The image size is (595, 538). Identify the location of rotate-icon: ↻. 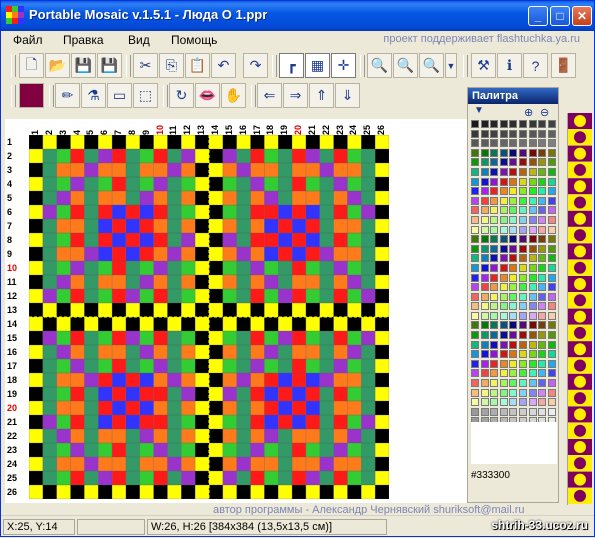
(181, 95).